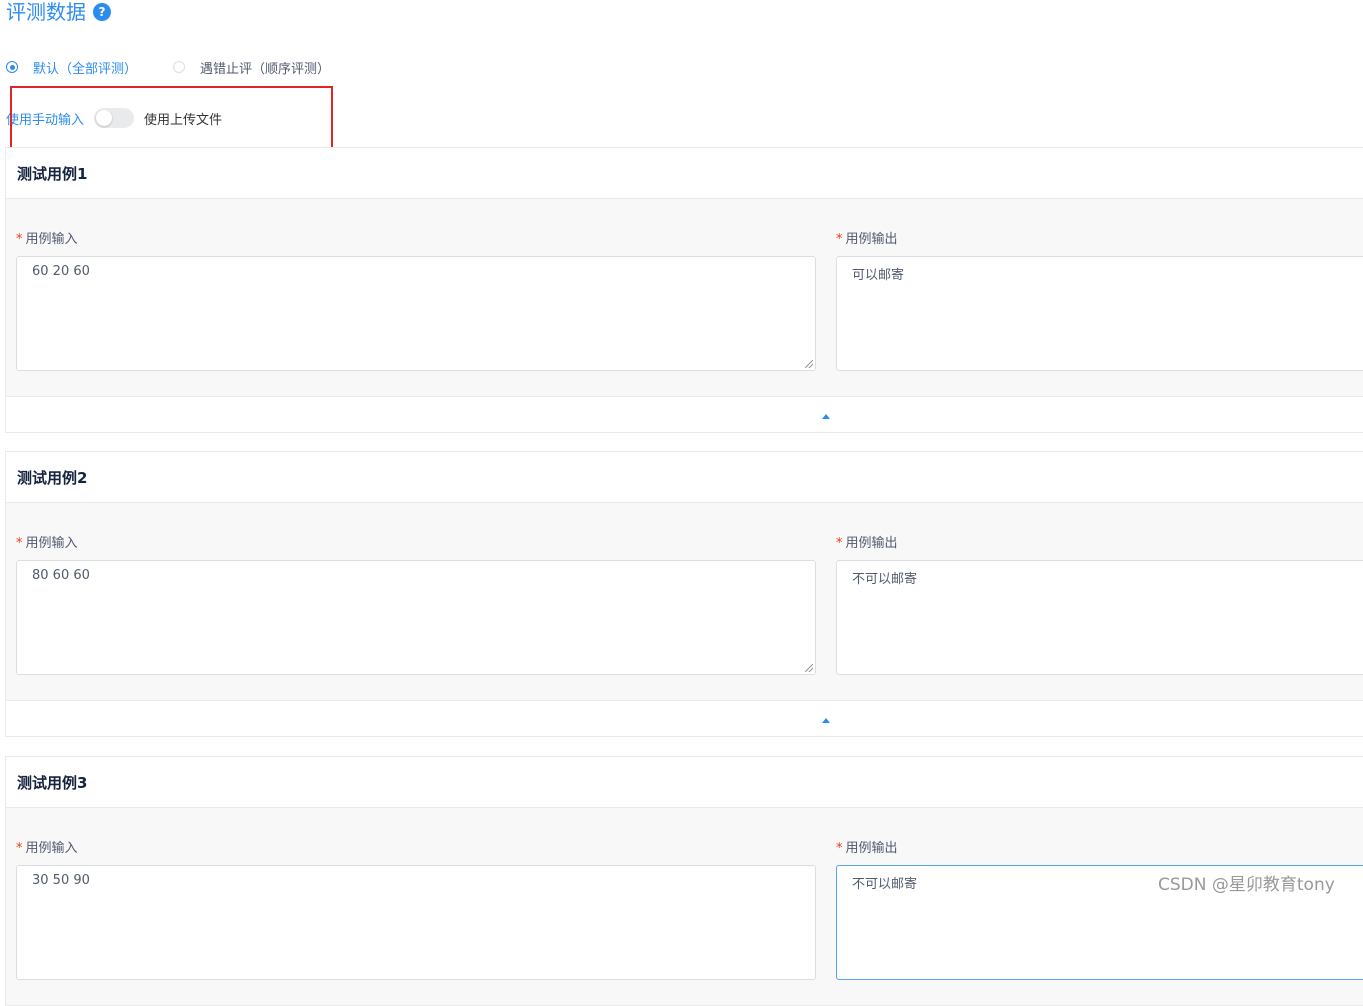 The image size is (1363, 1006). Describe the element at coordinates (265, 67) in the screenshot. I see `radio-stop-on-error-label: 遇错止评（顺序评测）` at that location.